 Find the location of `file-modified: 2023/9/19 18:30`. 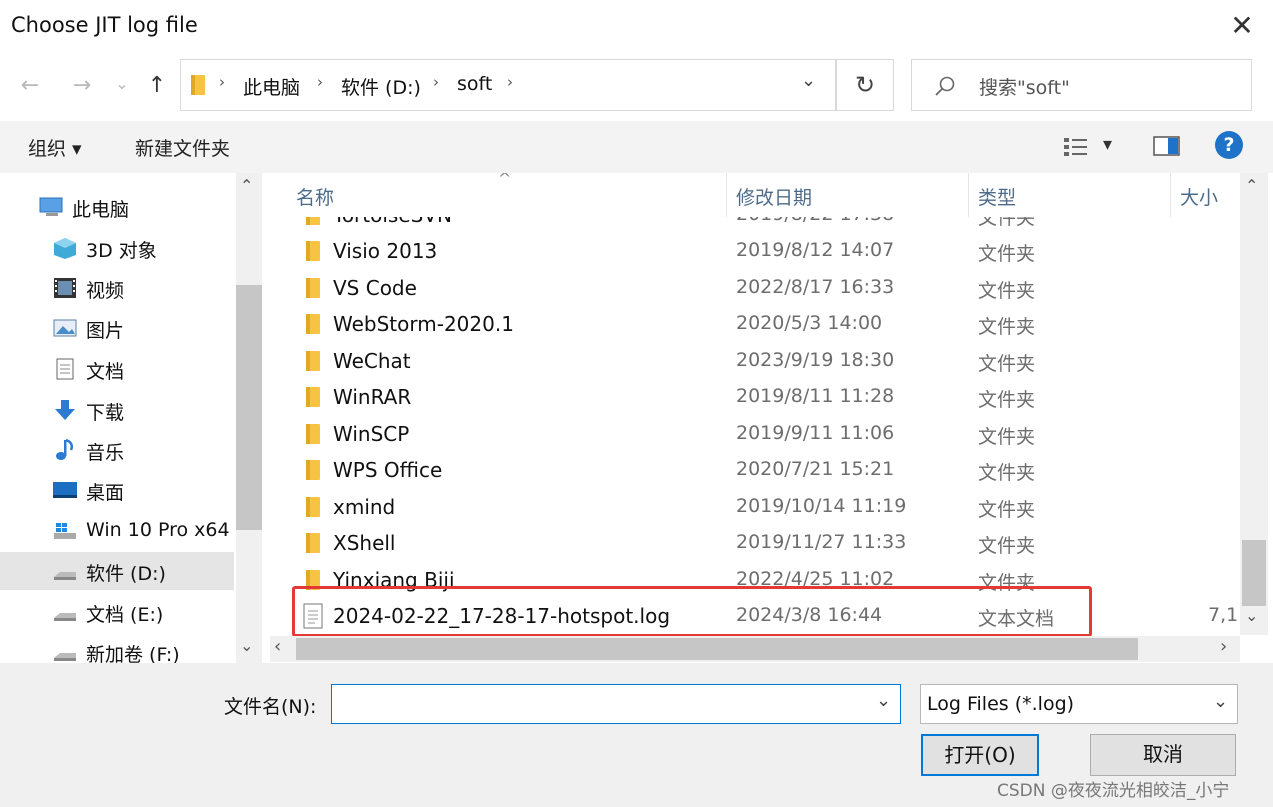

file-modified: 2023/9/19 18:30 is located at coordinates (815, 360).